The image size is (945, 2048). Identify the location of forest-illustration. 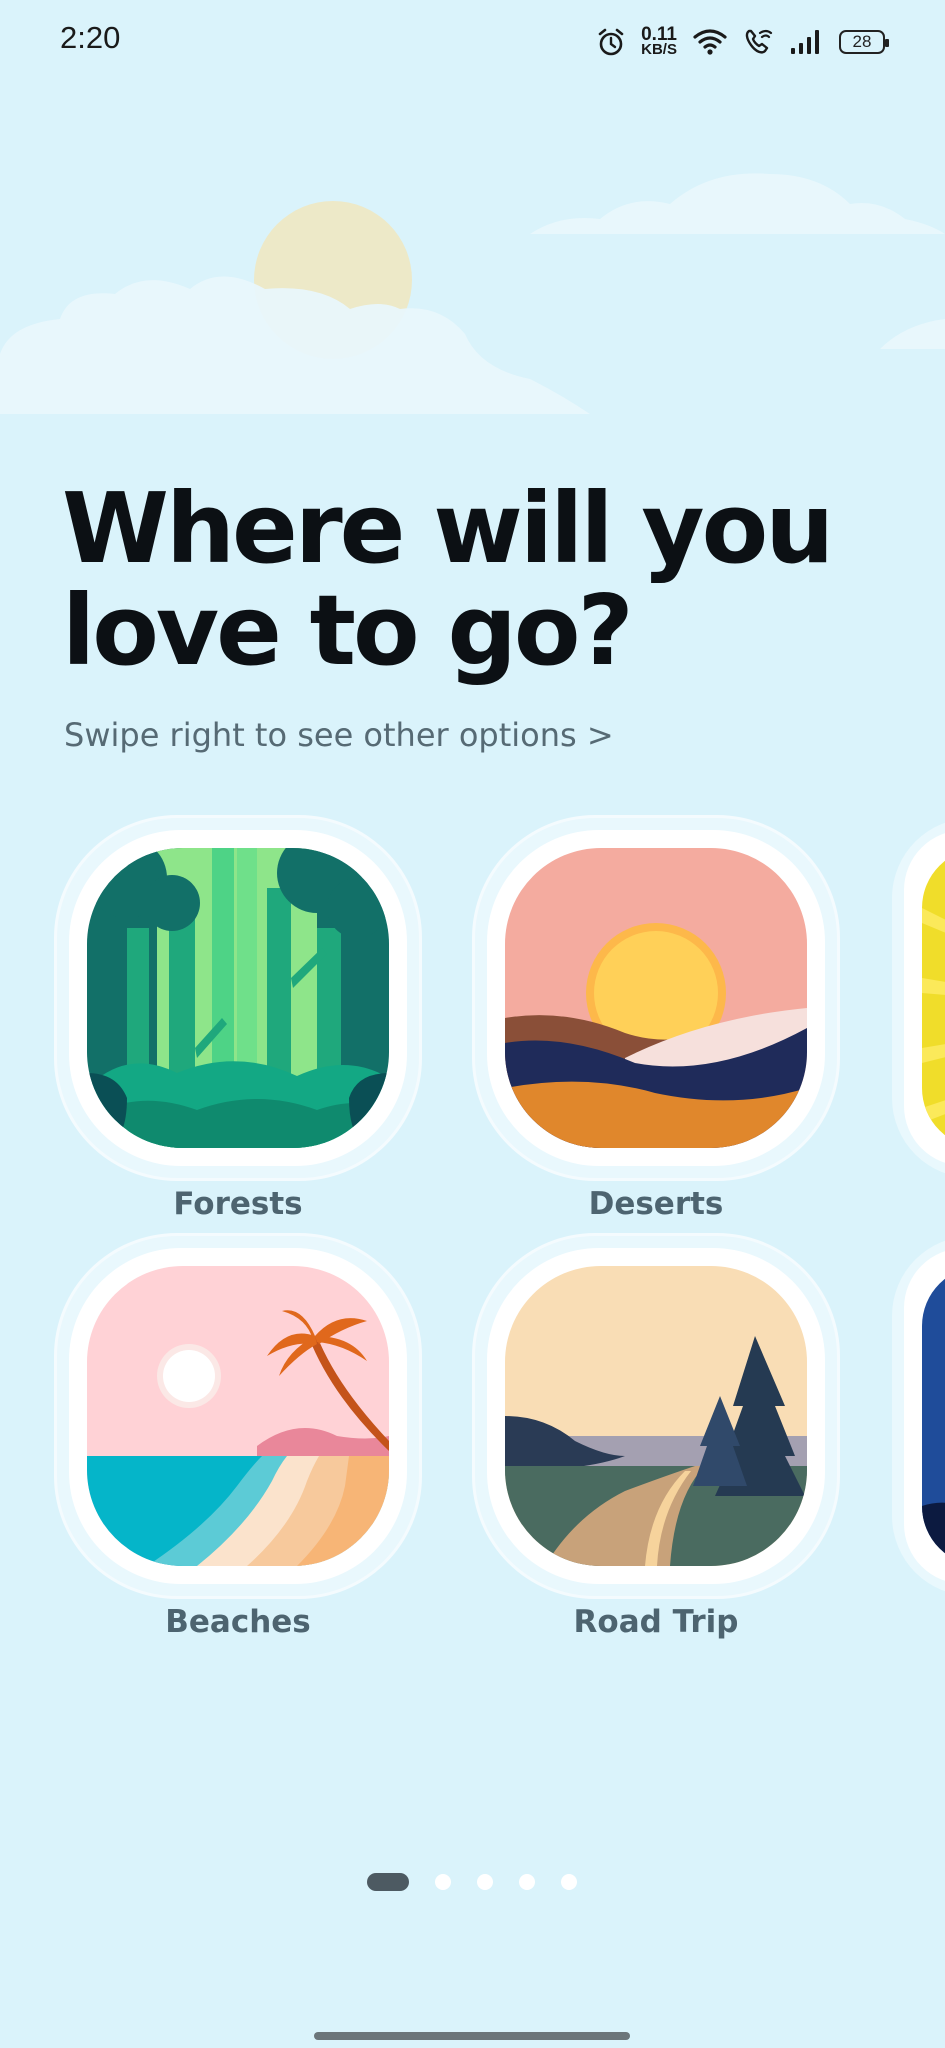
(238, 998).